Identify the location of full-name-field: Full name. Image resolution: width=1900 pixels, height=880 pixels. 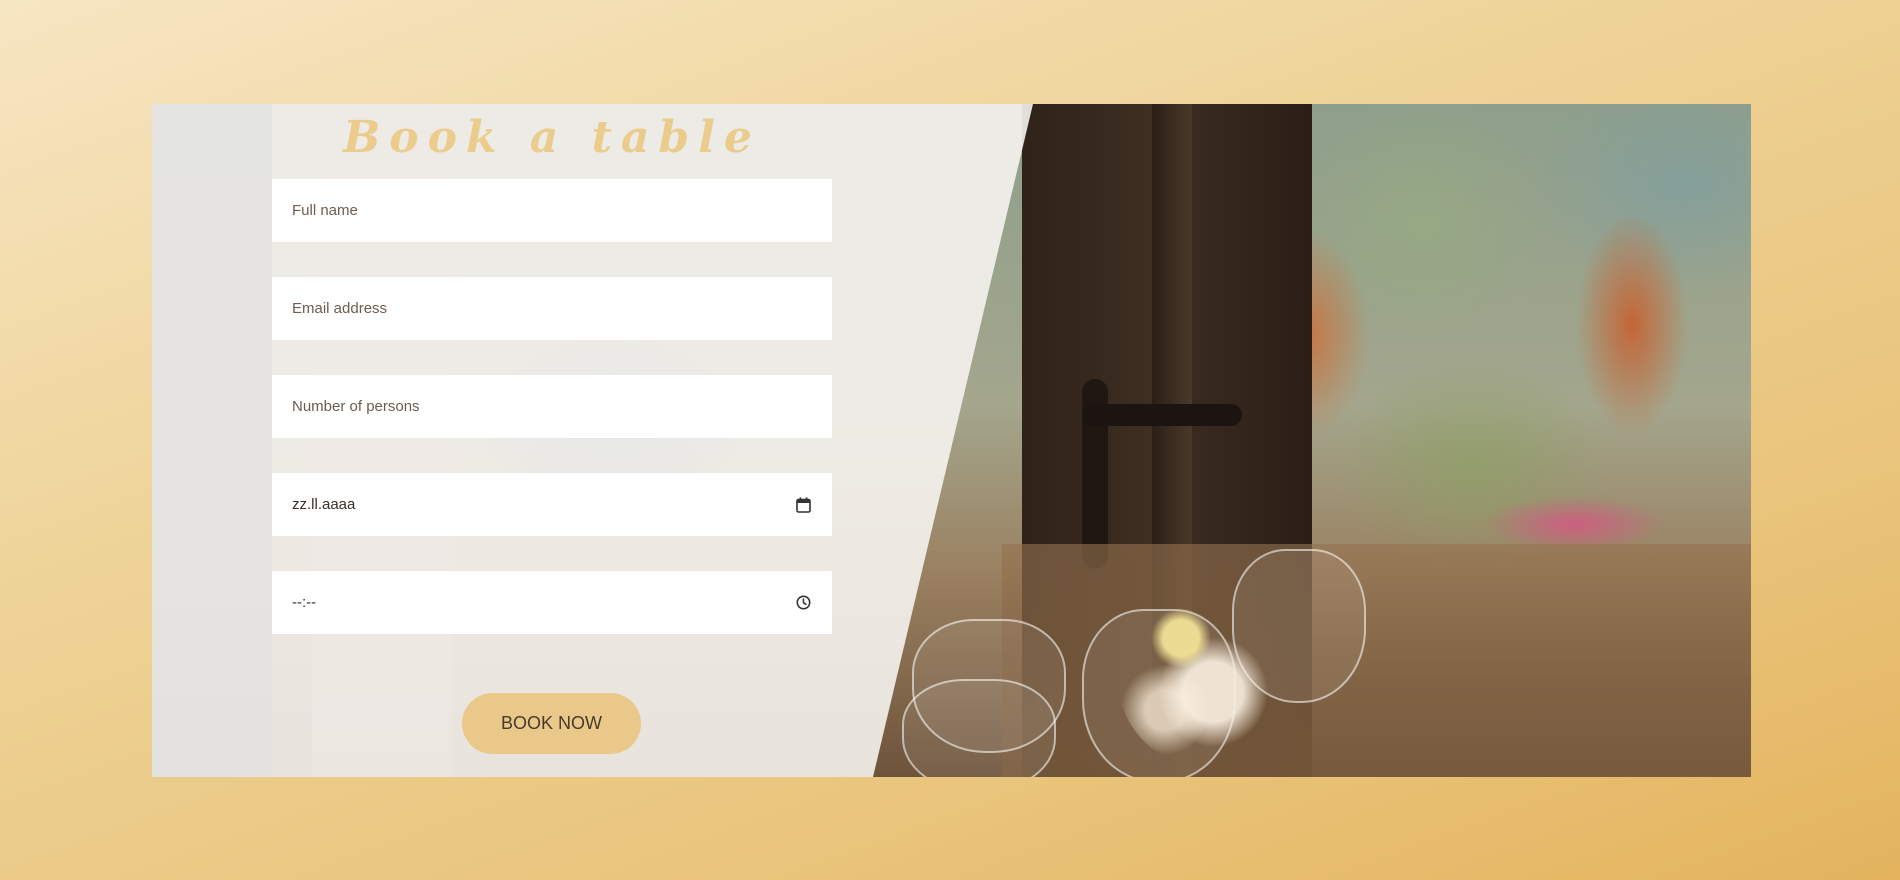
(552, 210).